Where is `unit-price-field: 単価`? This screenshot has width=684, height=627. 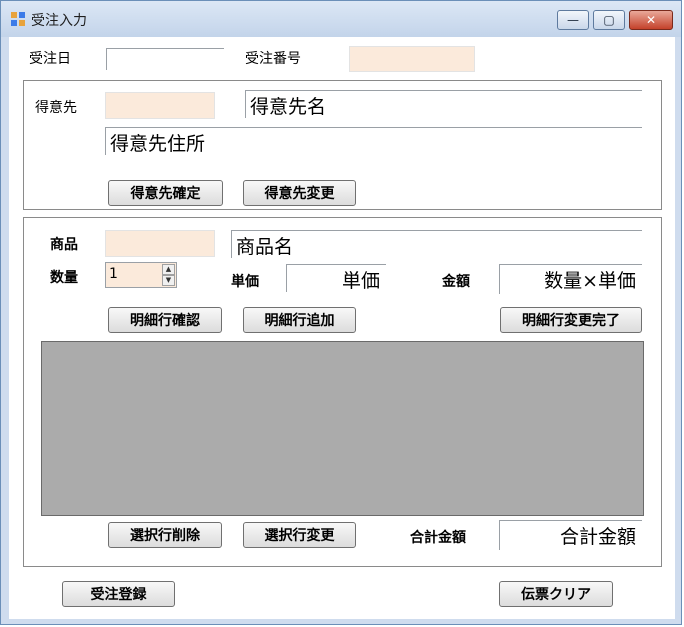 unit-price-field: 単価 is located at coordinates (336, 278).